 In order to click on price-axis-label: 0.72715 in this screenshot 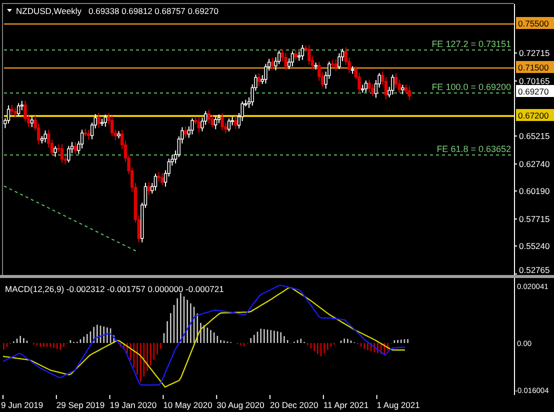, I will do `click(534, 53)`.